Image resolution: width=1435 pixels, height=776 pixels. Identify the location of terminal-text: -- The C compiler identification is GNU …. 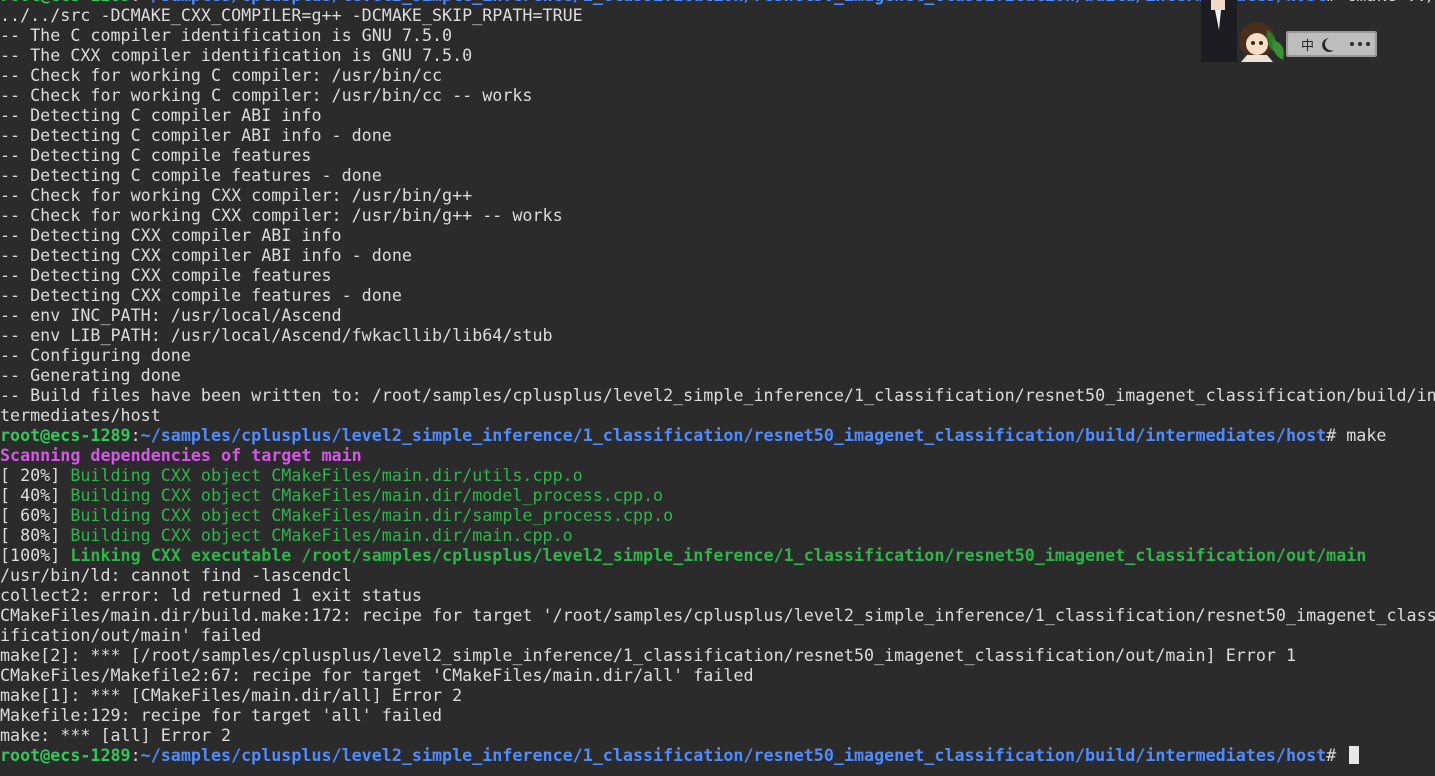
(226, 35).